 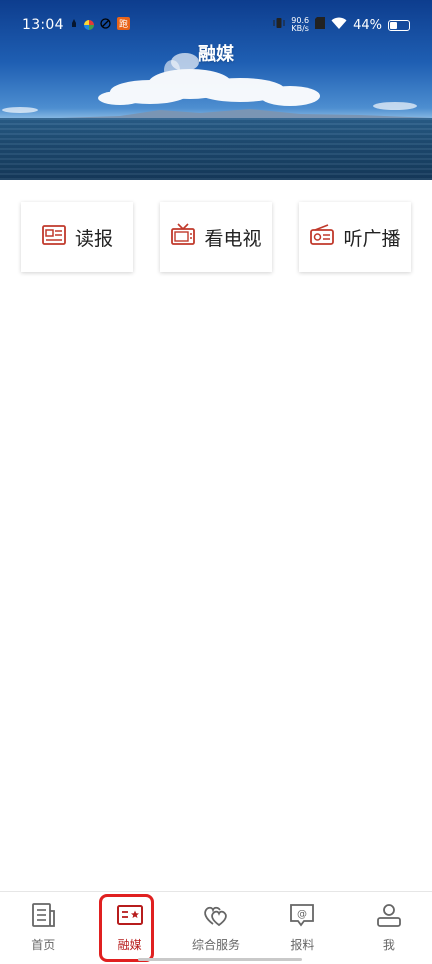 What do you see at coordinates (302, 945) in the screenshot?
I see `tab-label: 报料` at bounding box center [302, 945].